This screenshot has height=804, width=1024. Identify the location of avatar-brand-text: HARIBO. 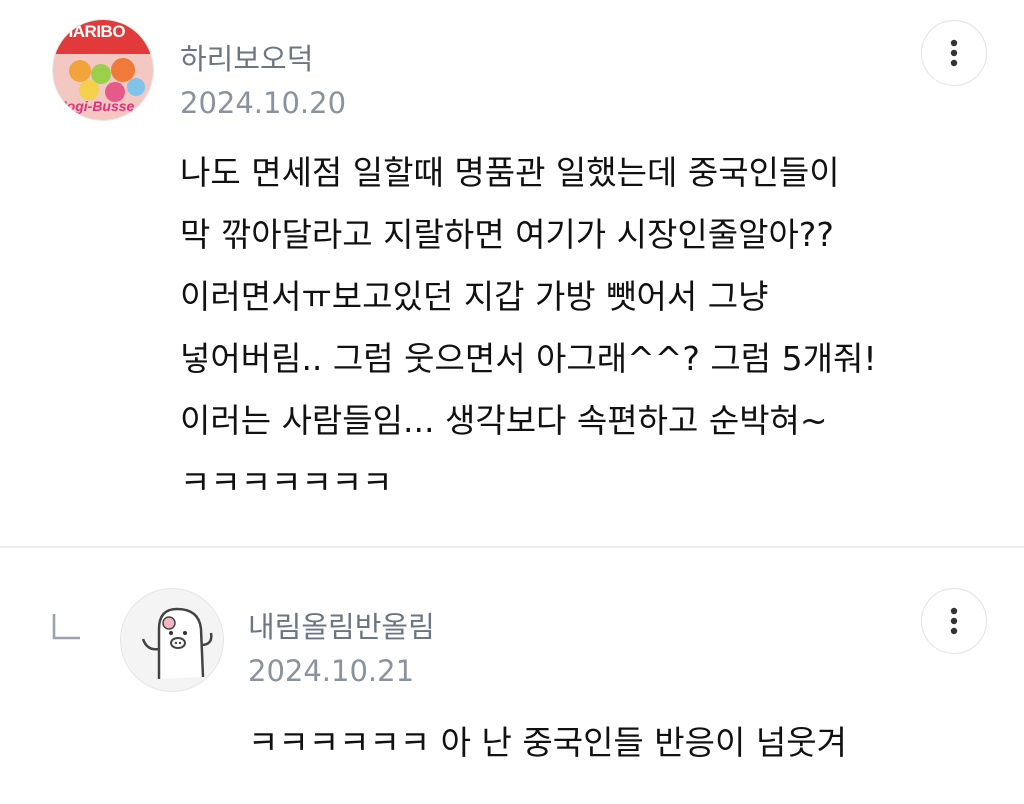
(93, 31).